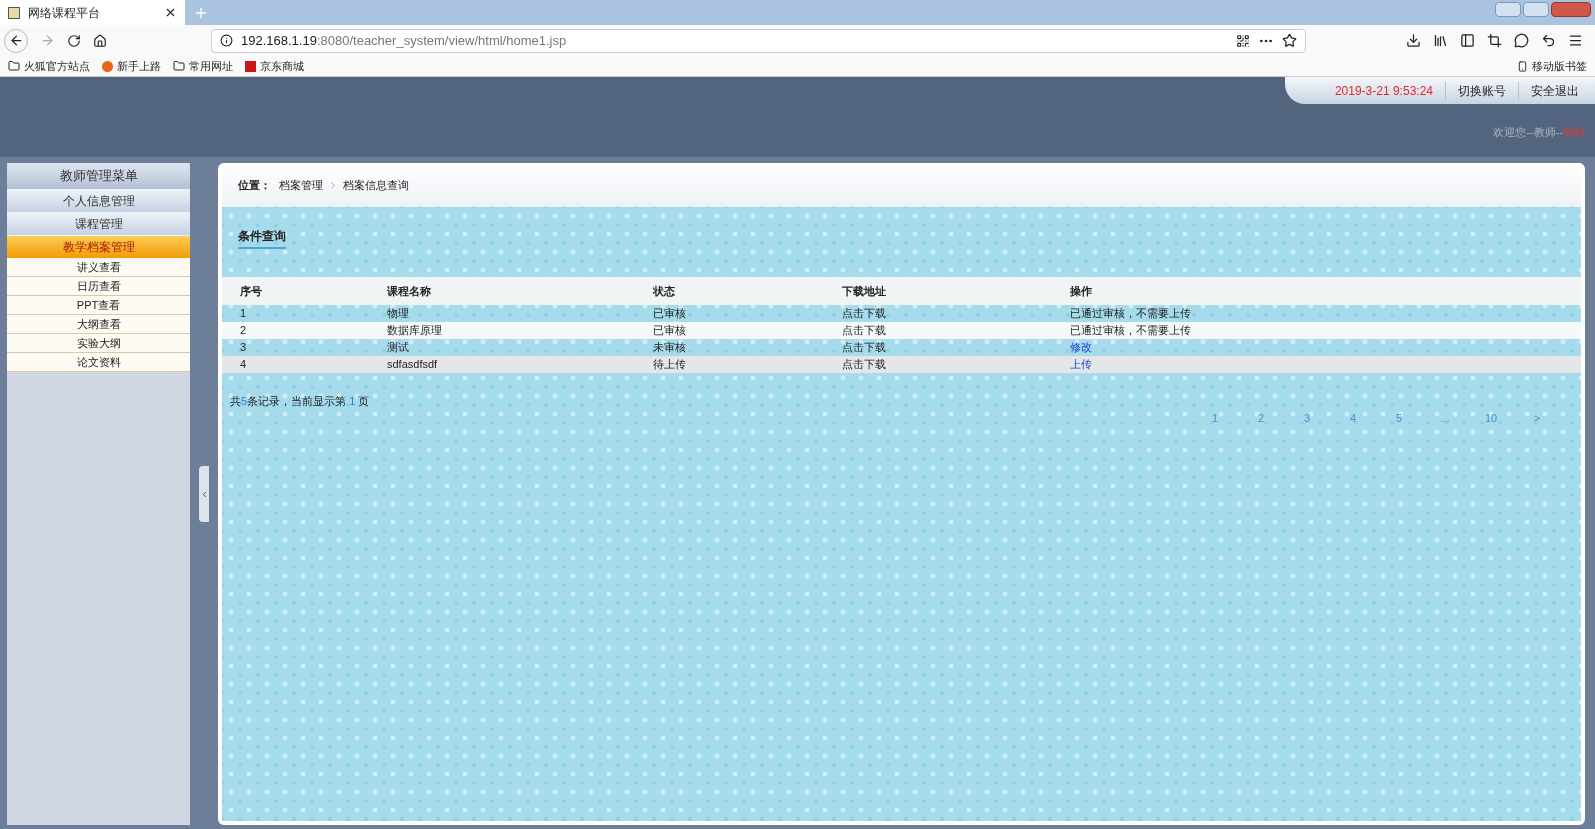 The width and height of the screenshot is (1595, 829). I want to click on download-icon, so click(1413, 40).